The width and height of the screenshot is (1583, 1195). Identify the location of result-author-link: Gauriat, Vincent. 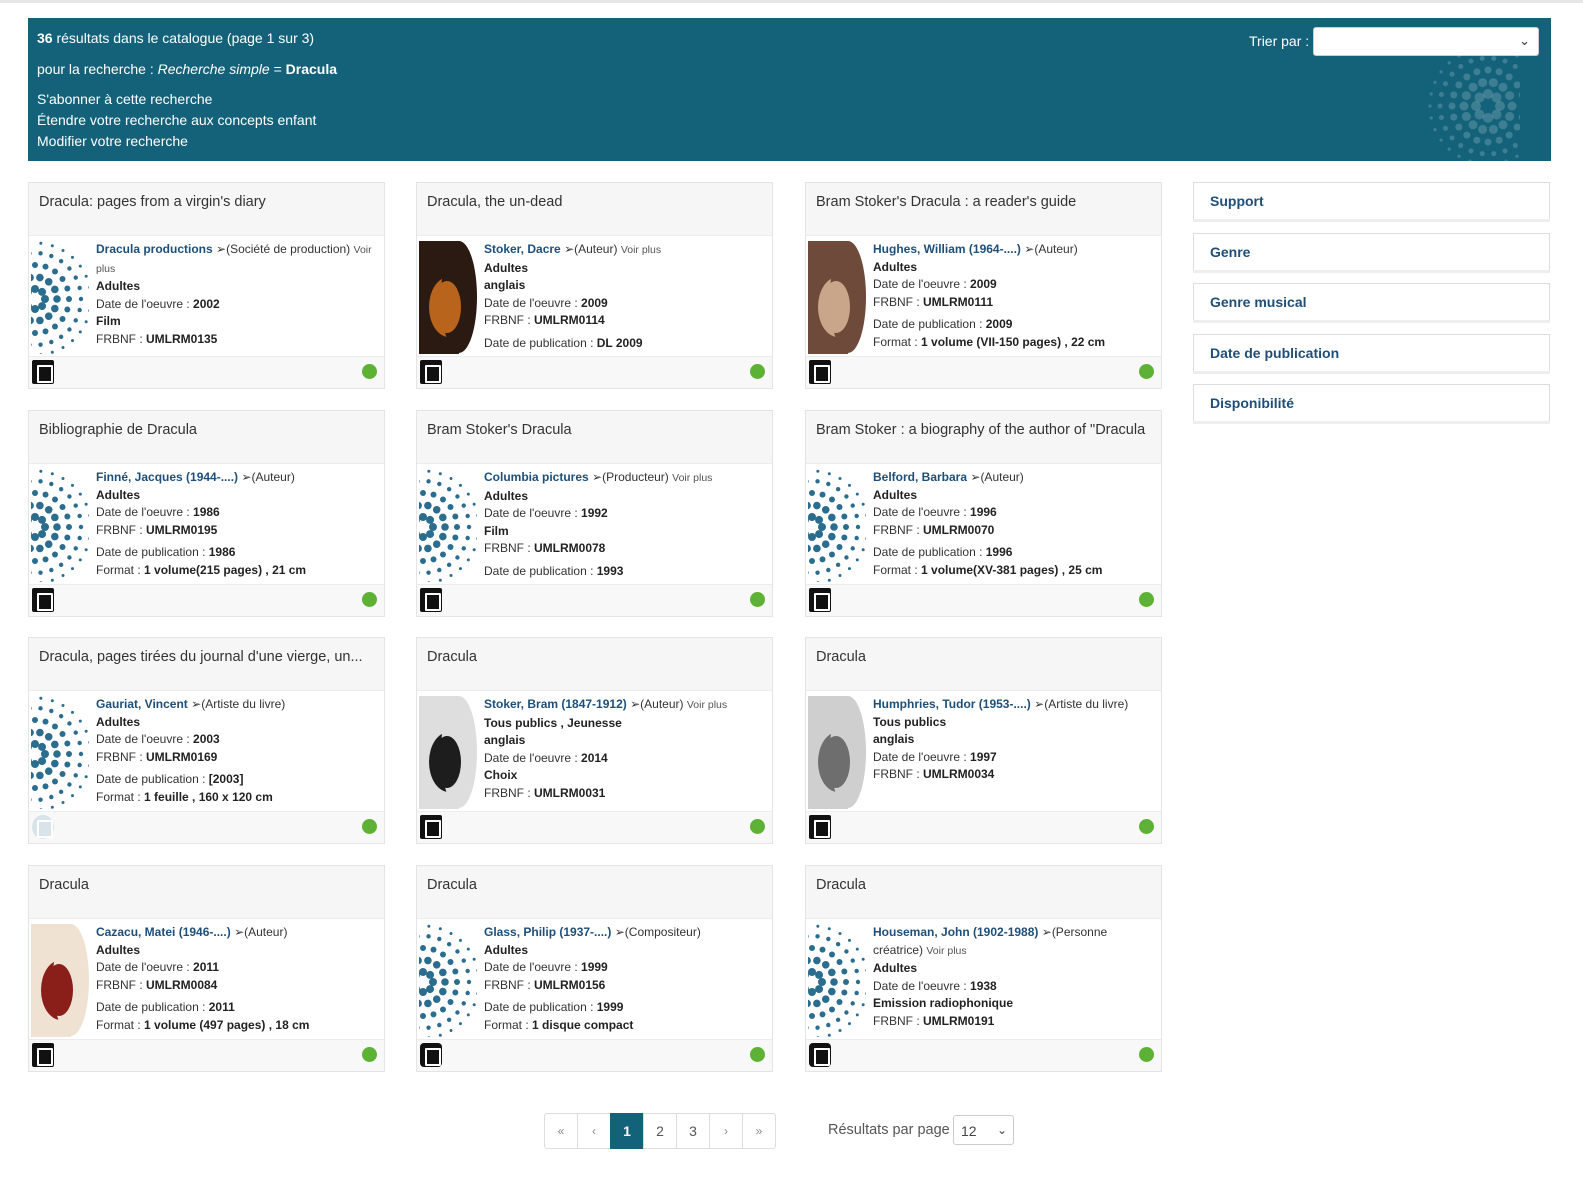
(142, 704).